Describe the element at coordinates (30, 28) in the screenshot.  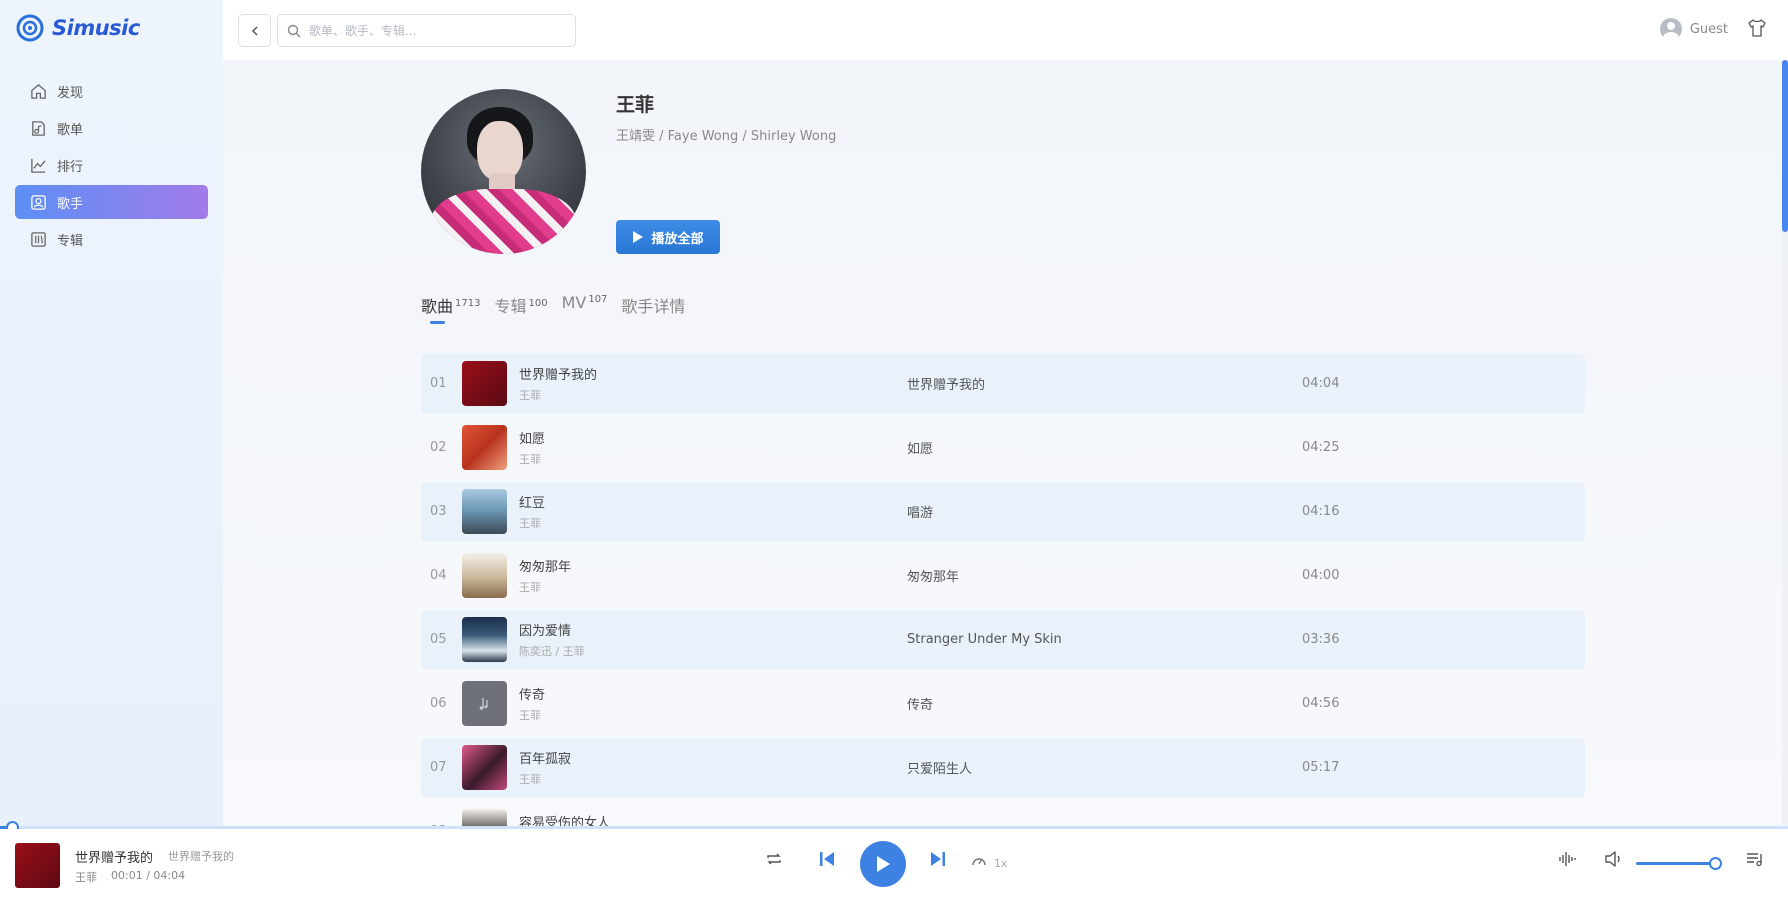
I see `logo-icon` at that location.